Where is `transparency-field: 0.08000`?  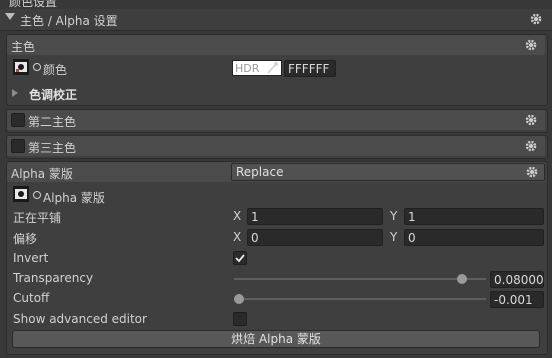
transparency-field: 0.08000 is located at coordinates (517, 279).